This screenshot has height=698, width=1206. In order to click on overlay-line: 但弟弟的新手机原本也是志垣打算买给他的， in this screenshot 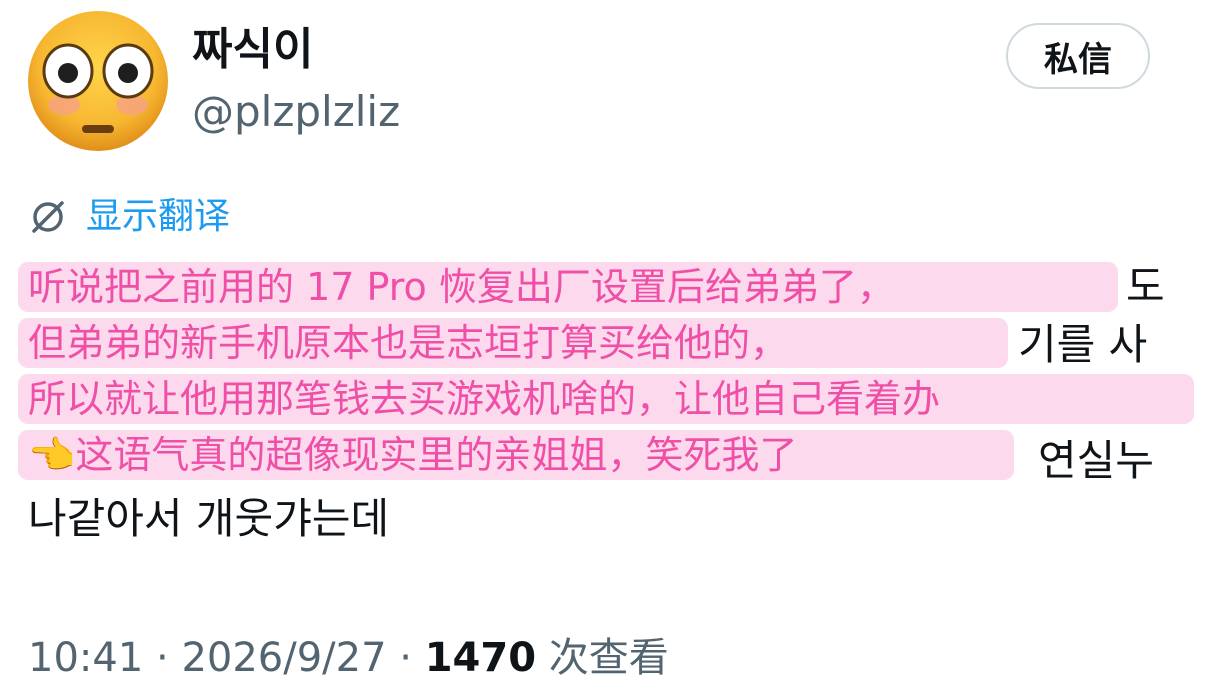, I will do `click(513, 343)`.